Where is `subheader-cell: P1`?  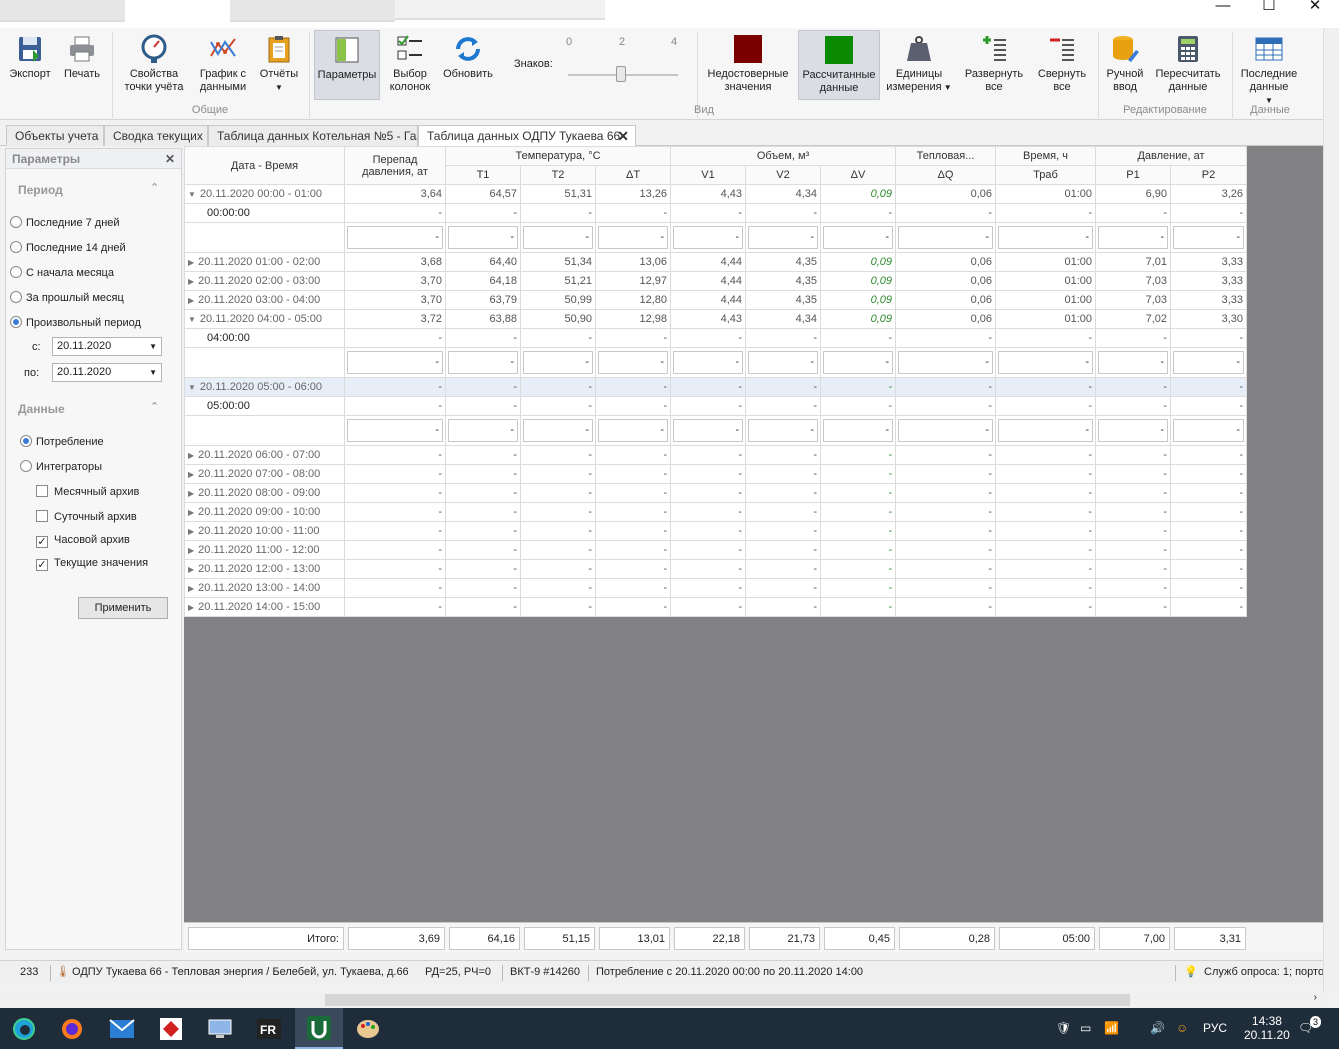 subheader-cell: P1 is located at coordinates (1133, 175).